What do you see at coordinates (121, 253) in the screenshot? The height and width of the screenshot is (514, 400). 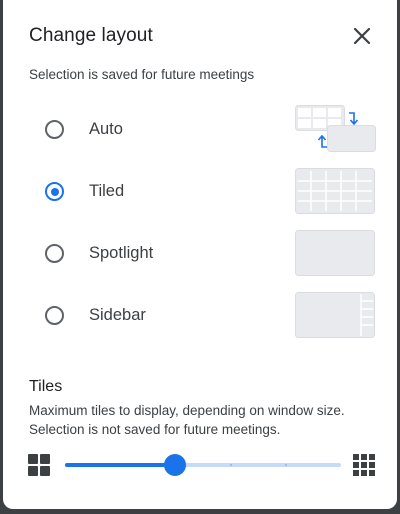 I see `layout-option-label: Spotlight` at bounding box center [121, 253].